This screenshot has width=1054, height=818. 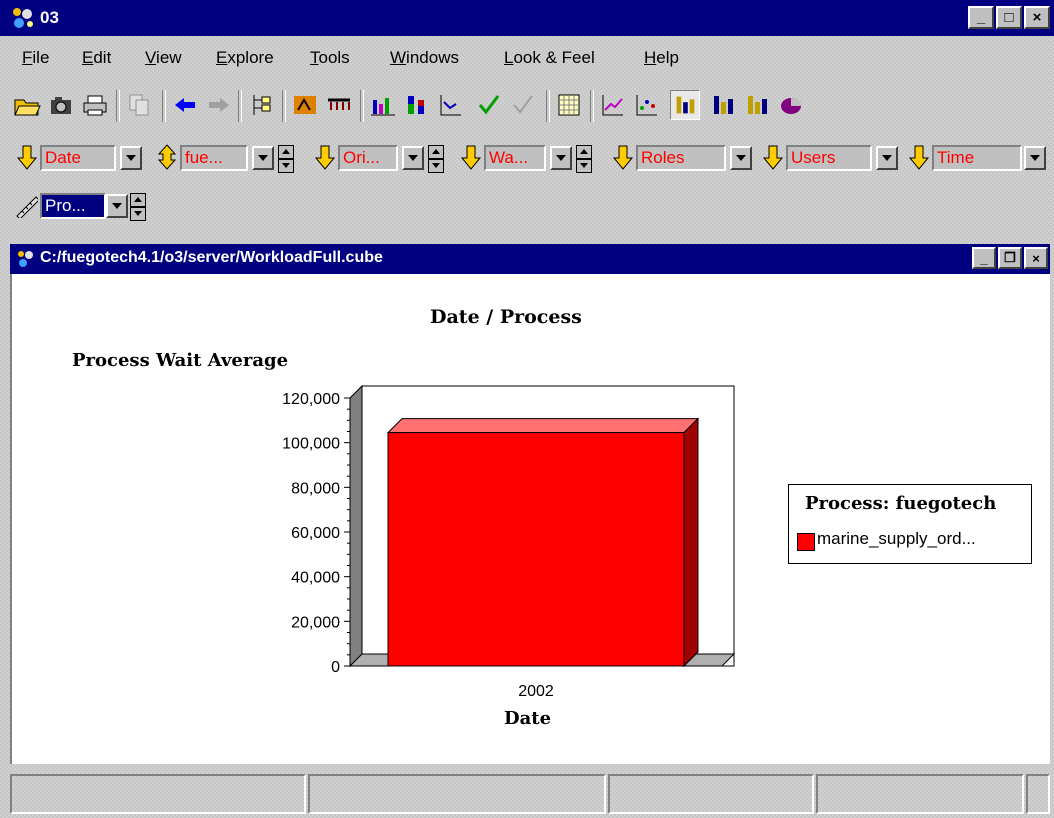 I want to click on window-title: 03, so click(x=49, y=17).